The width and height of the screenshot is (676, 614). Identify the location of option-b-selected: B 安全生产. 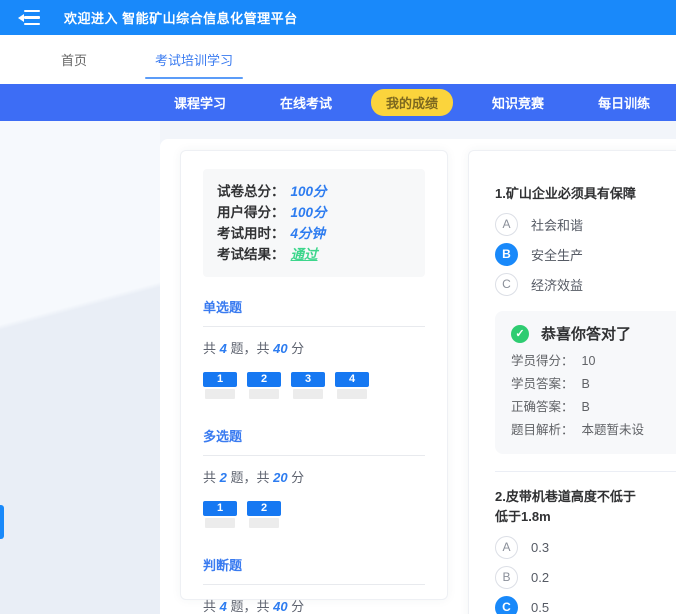
(585, 254).